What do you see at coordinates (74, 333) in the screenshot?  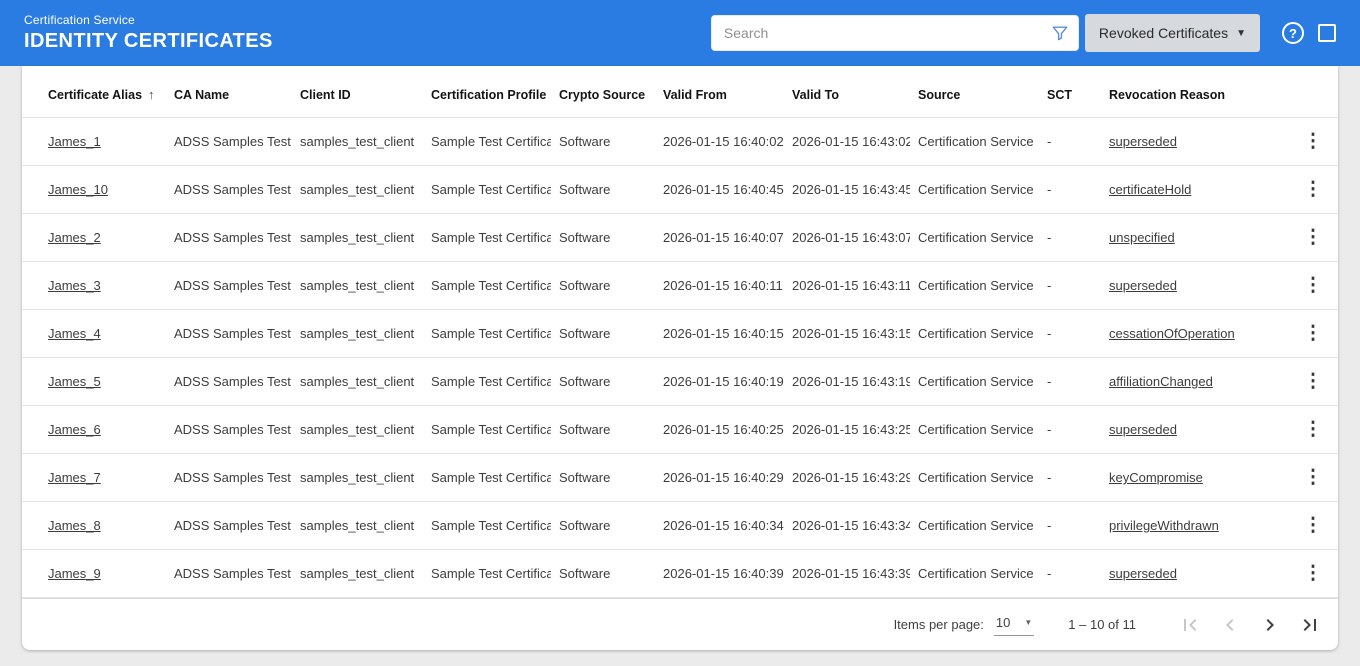 I see `certificate-alias-link: James_4` at bounding box center [74, 333].